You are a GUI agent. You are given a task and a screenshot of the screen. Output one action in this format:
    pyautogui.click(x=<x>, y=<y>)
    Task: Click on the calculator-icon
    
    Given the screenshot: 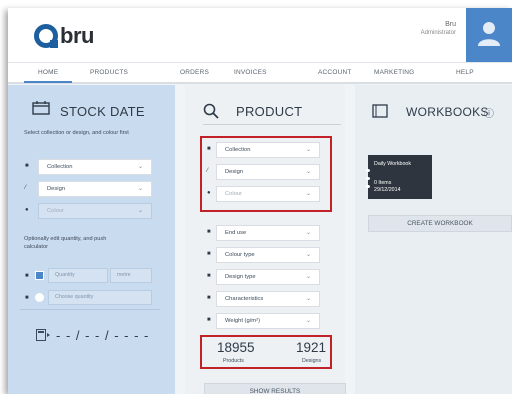 What is the action you would take?
    pyautogui.click(x=43, y=335)
    